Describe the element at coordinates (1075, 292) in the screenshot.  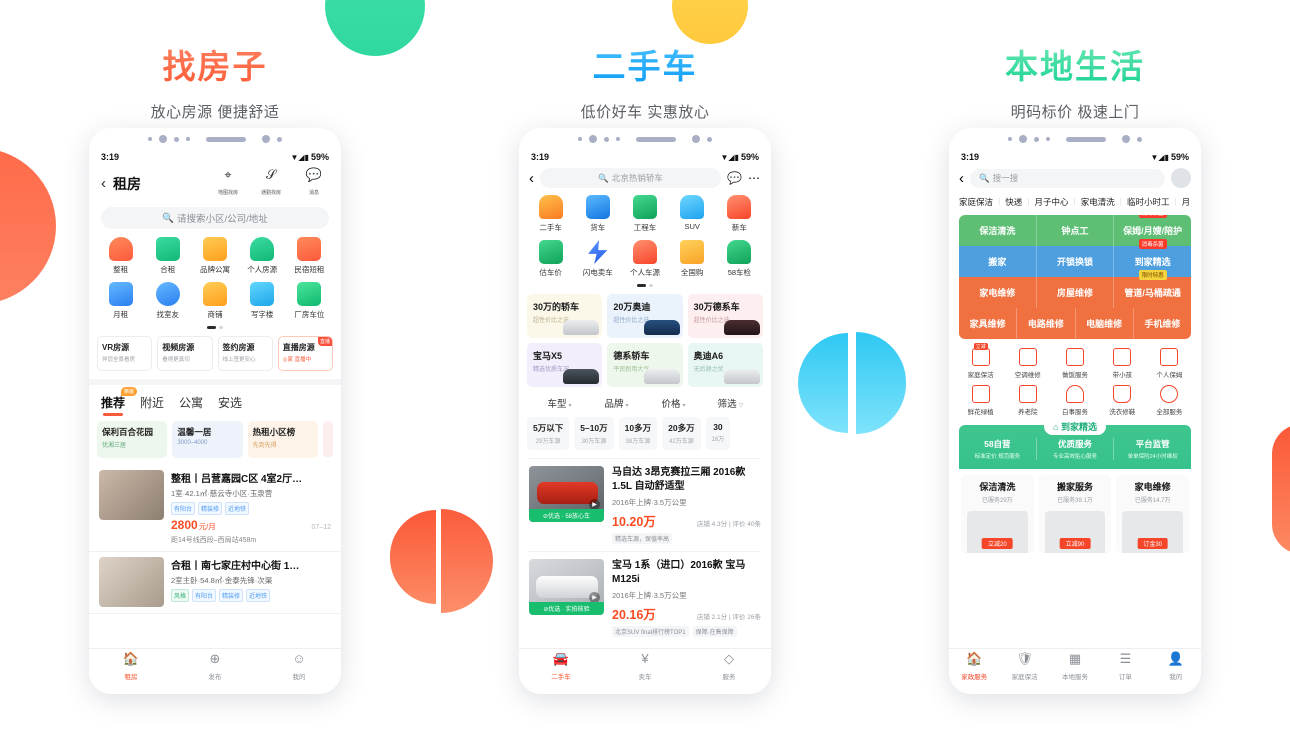
I see `mega-cell: 房屋维修` at that location.